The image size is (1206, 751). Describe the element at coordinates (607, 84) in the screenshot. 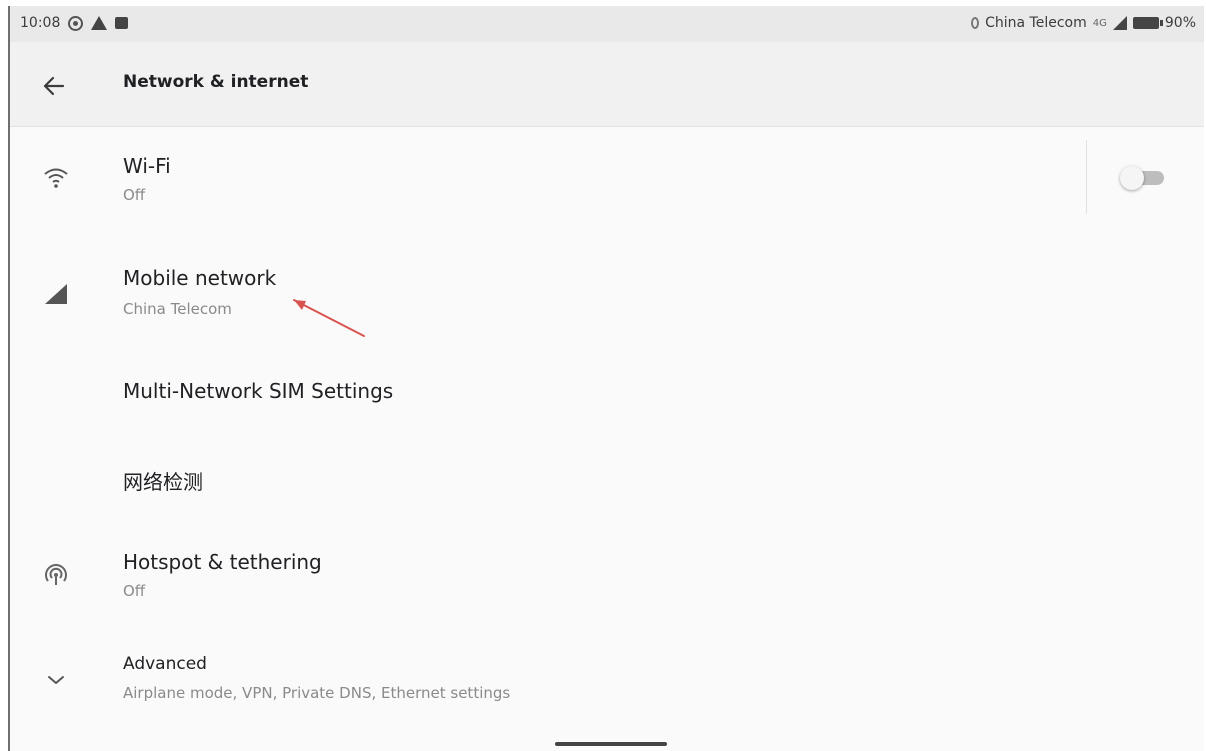

I see `app-bar: Network & internet` at that location.